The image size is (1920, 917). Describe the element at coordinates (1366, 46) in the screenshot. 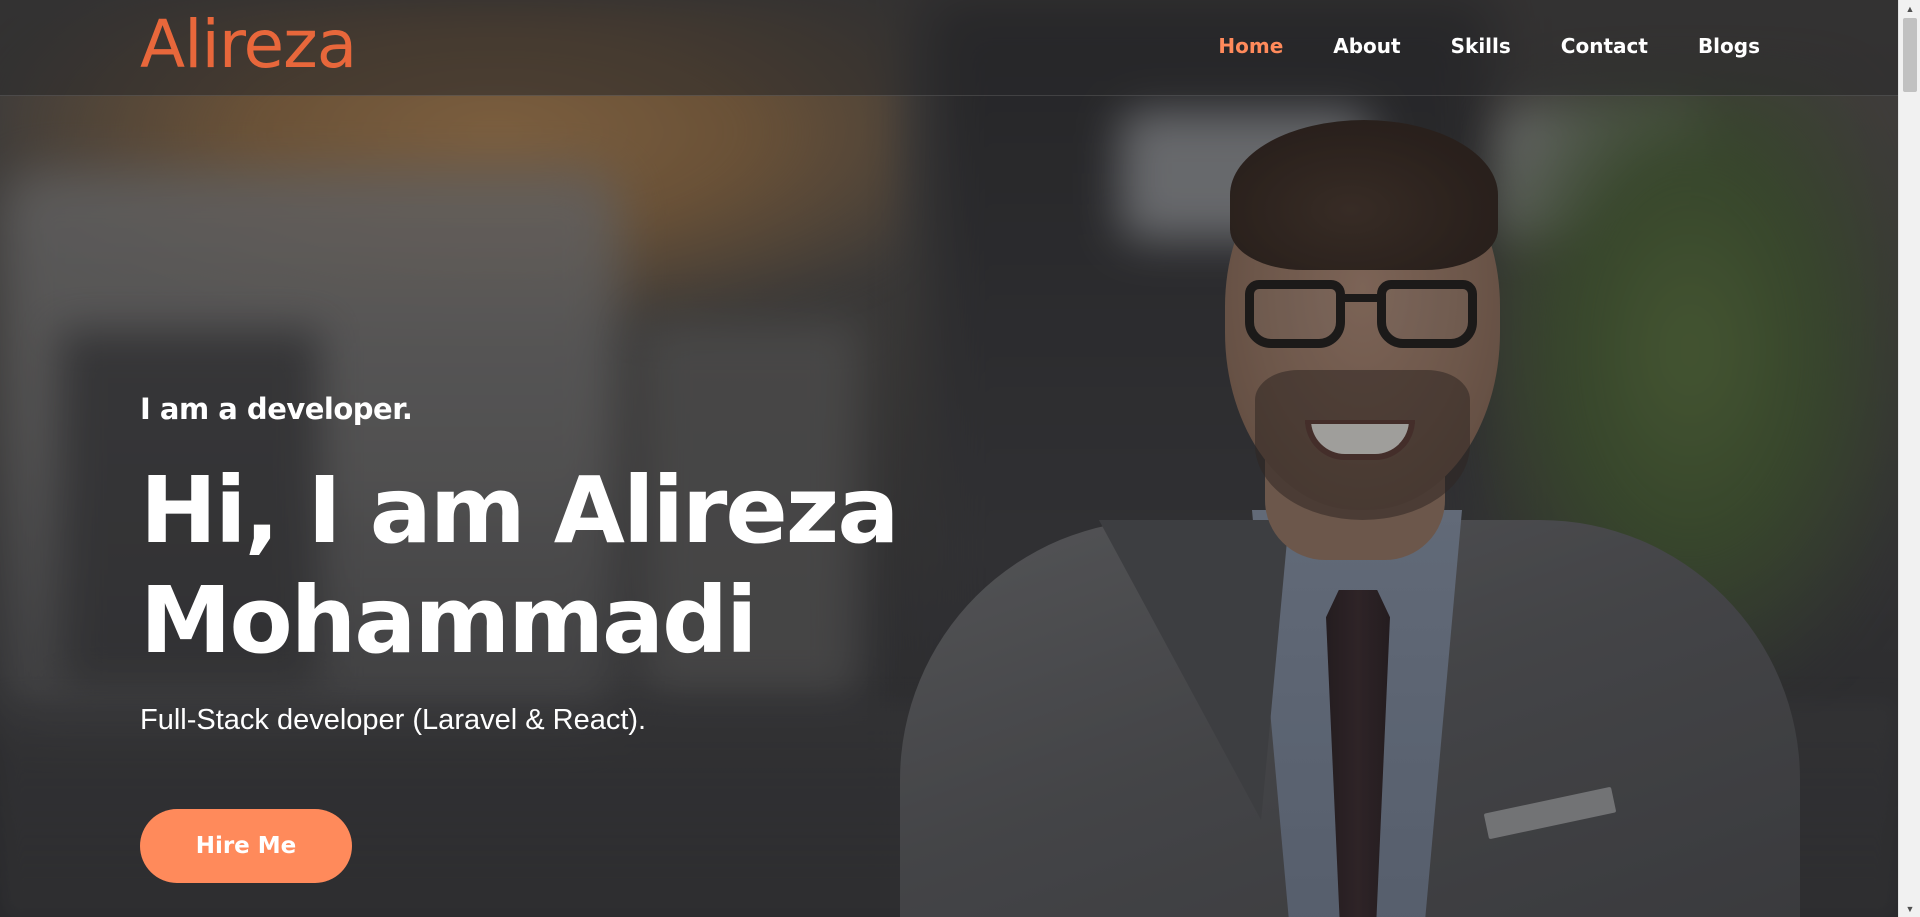

I see `nav-about-link: About` at that location.